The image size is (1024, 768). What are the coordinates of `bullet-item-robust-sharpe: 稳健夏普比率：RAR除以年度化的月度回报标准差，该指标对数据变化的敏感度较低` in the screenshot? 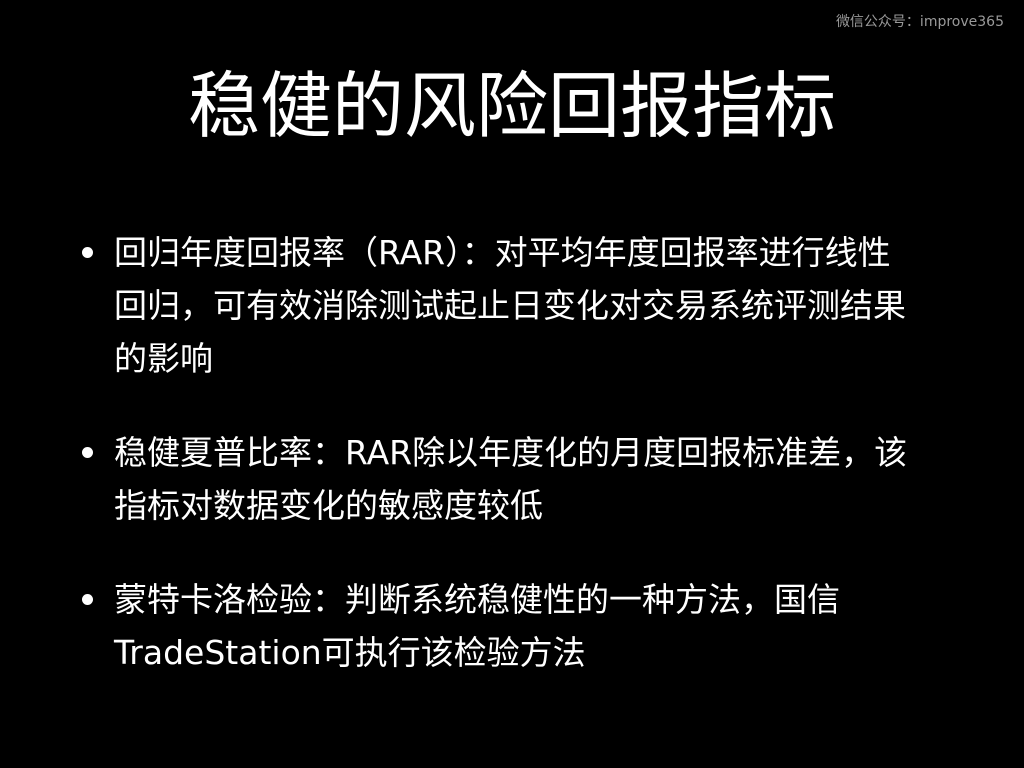 It's located at (497, 479).